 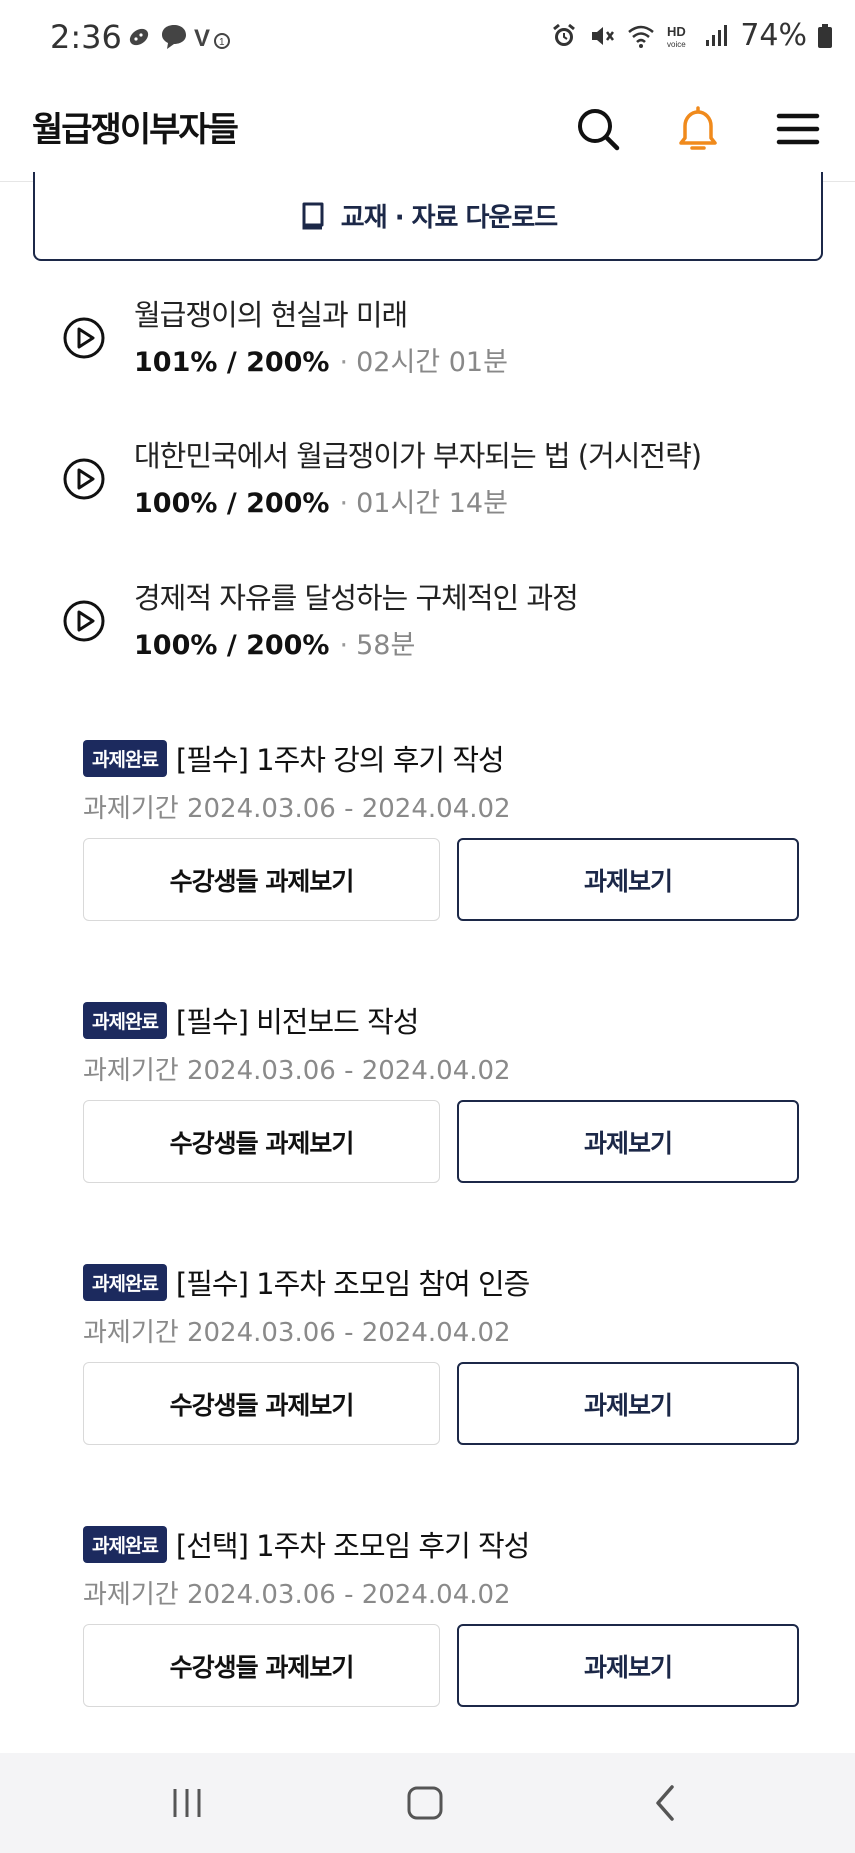 I want to click on book-icon, so click(x=313, y=215).